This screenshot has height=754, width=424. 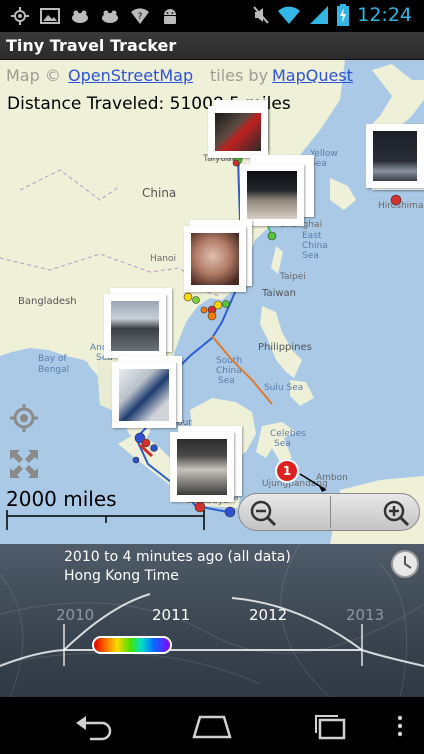 I want to click on app-title: Tiny Travel Tracker, so click(x=91, y=45).